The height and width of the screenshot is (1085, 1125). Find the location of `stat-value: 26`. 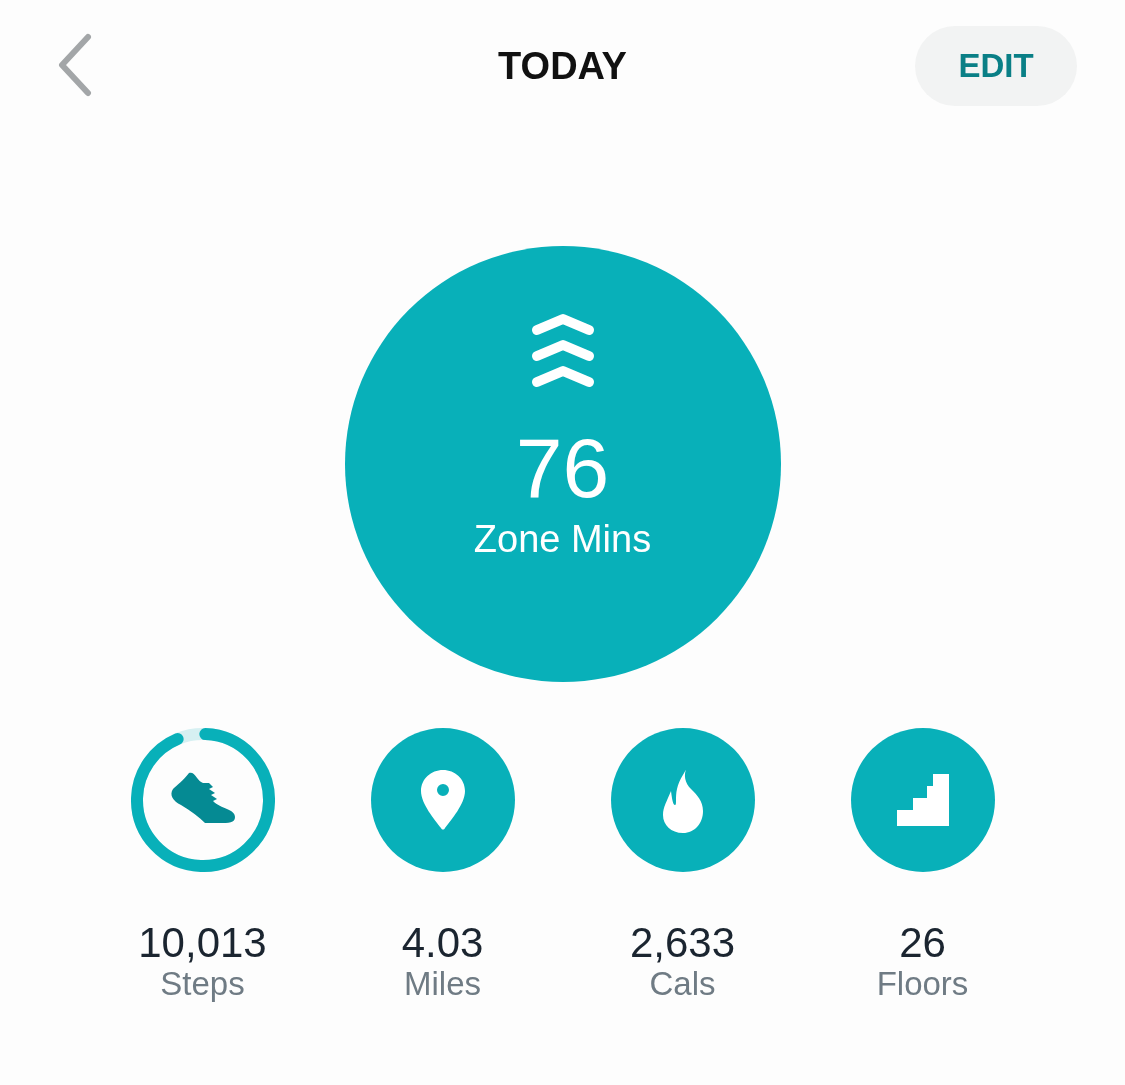

stat-value: 26 is located at coordinates (922, 943).